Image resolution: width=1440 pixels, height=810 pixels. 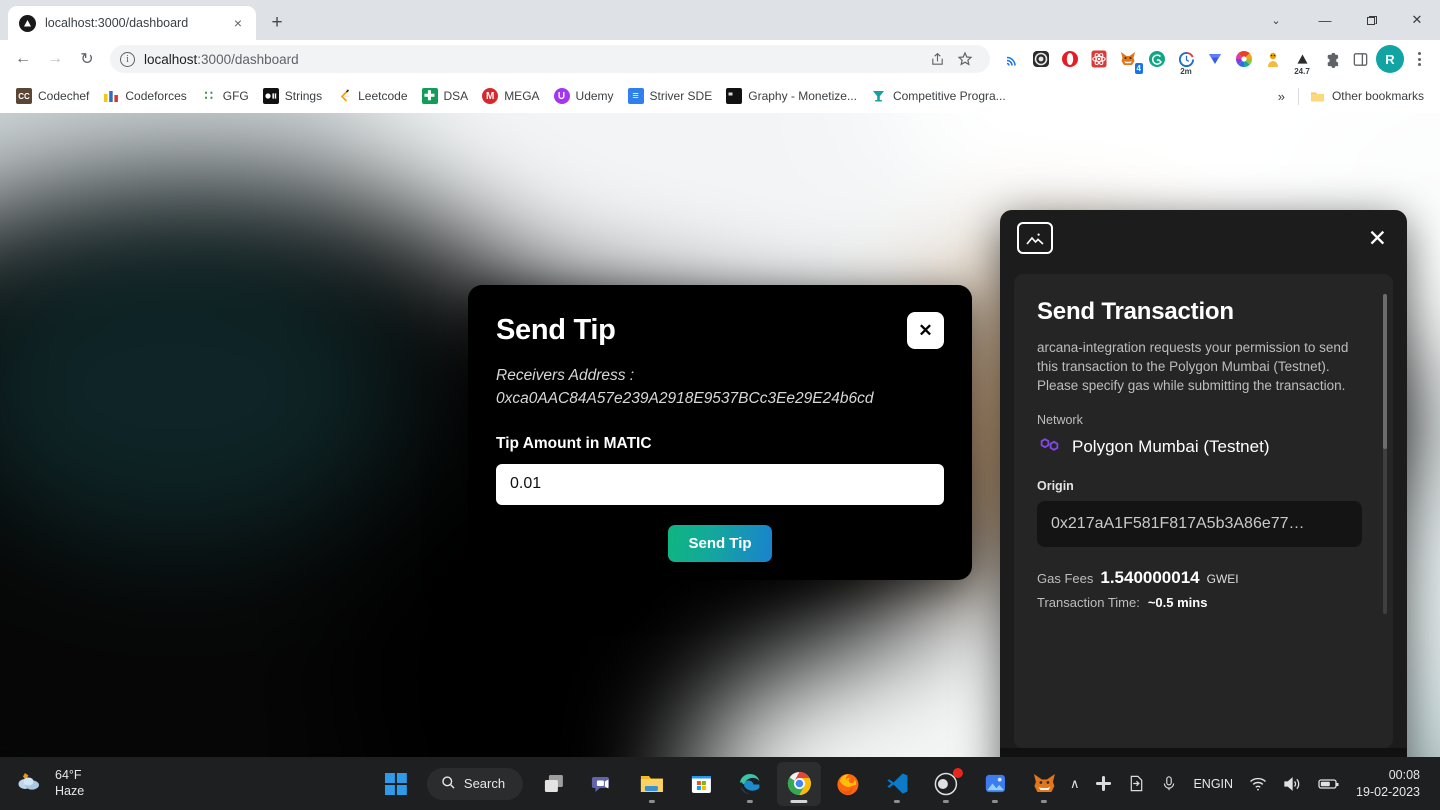 I want to click on microsoft-store-icon, so click(x=701, y=784).